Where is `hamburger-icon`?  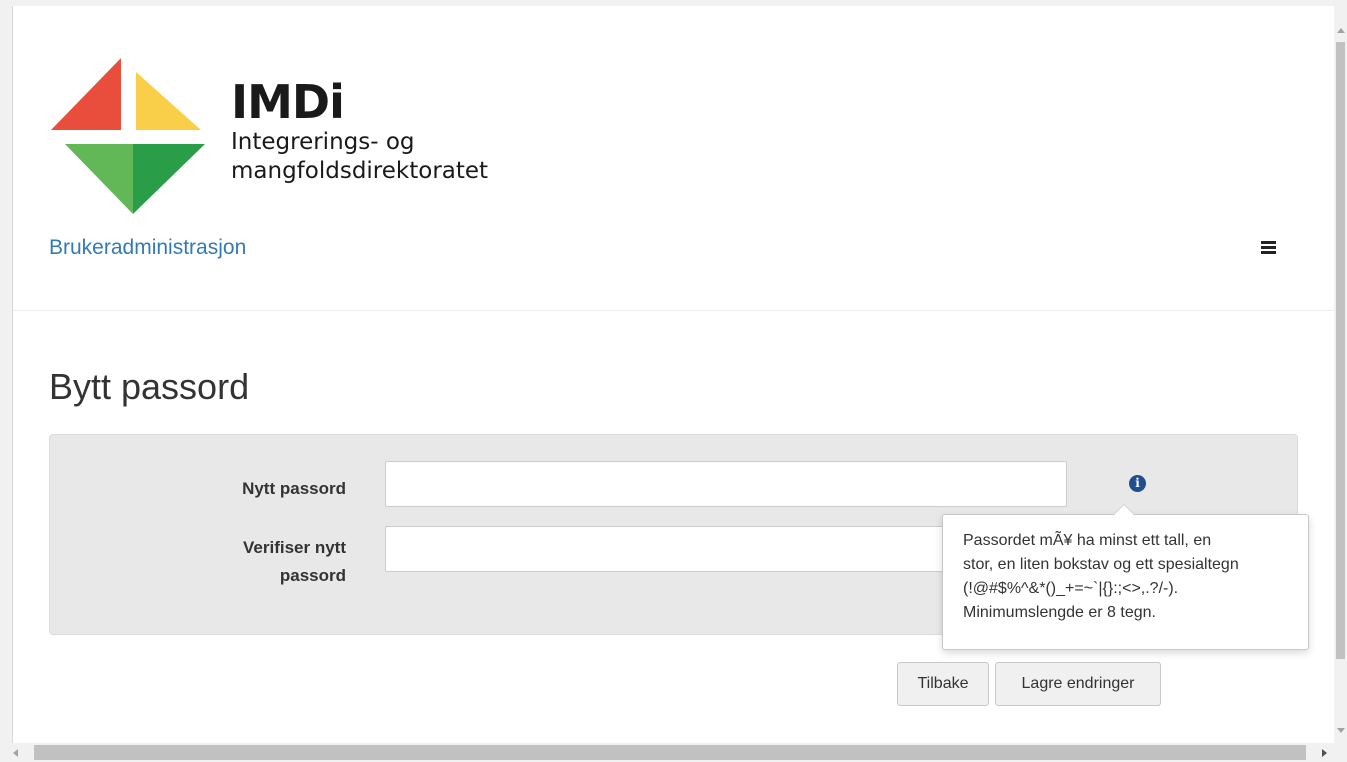 hamburger-icon is located at coordinates (1270, 249).